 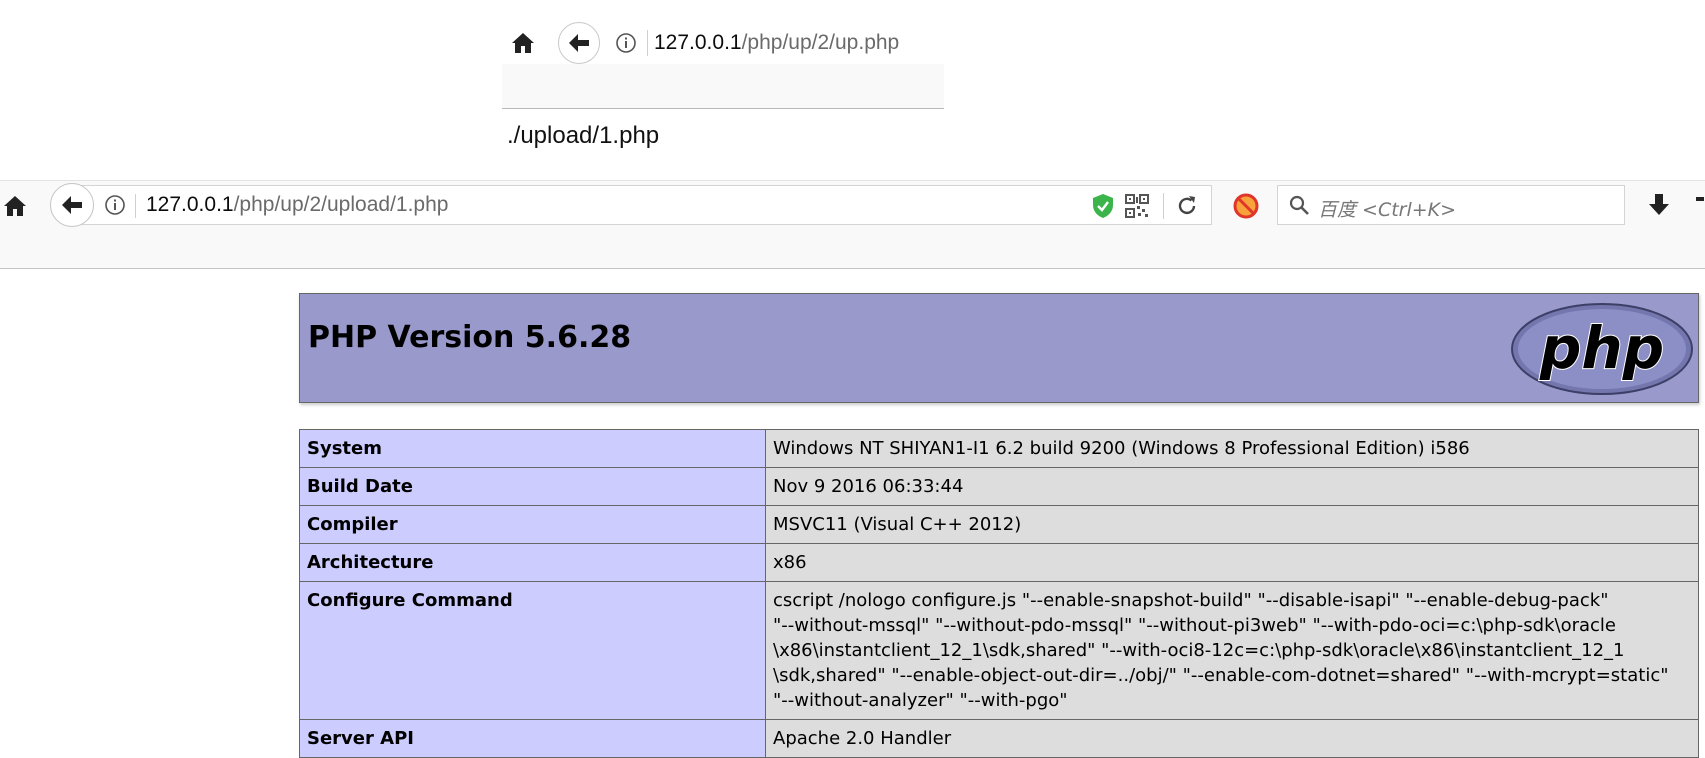 What do you see at coordinates (532, 486) in the screenshot?
I see `info-key: Build Date` at bounding box center [532, 486].